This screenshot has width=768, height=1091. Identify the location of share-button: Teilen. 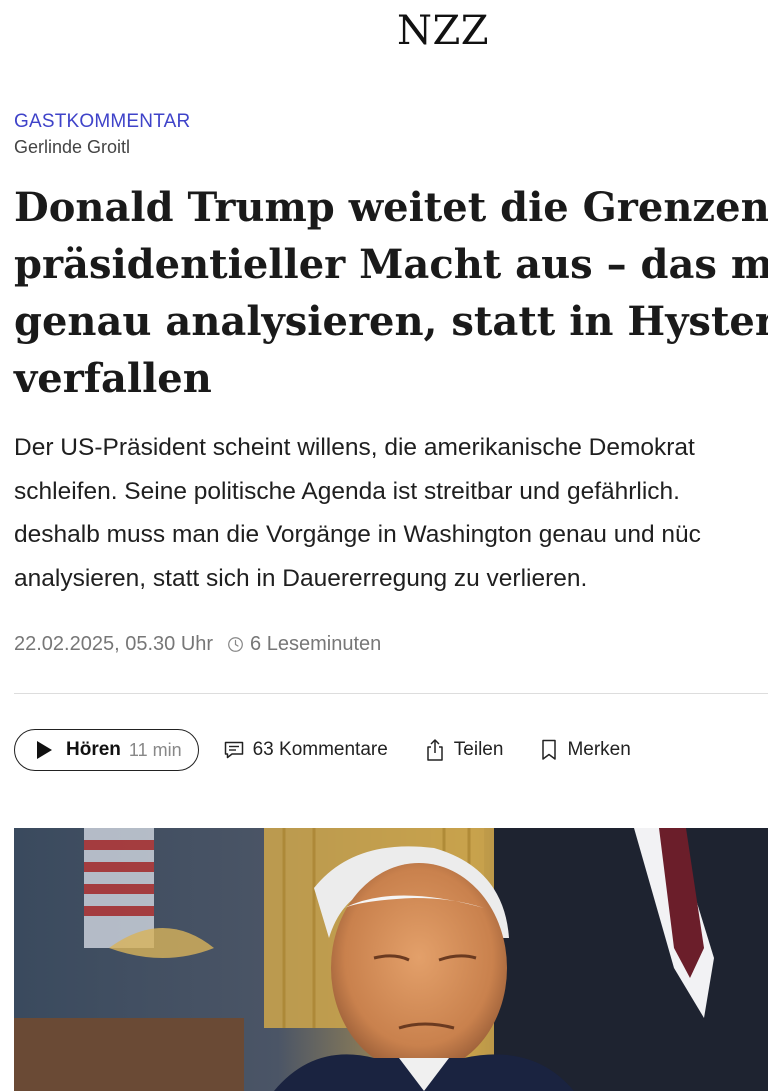
(464, 750).